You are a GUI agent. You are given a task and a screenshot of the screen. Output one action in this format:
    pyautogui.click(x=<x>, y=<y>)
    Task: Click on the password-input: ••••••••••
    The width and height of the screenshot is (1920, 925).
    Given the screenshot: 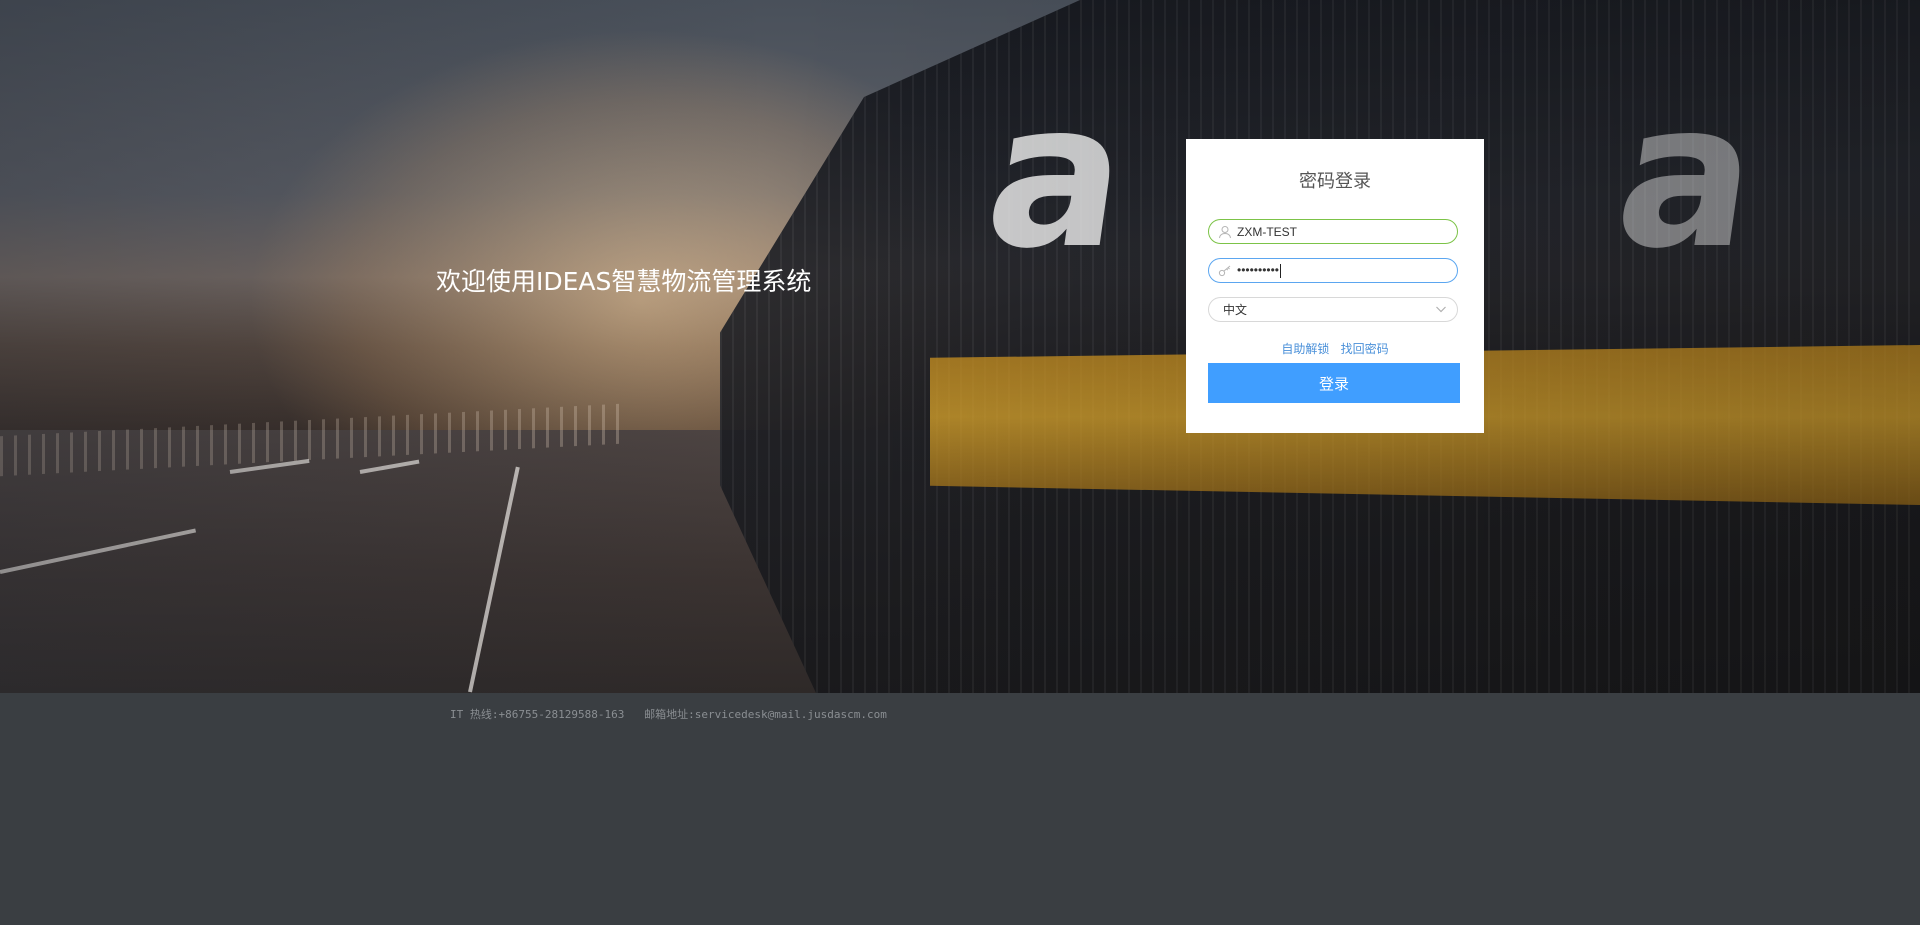 What is the action you would take?
    pyautogui.click(x=1333, y=270)
    